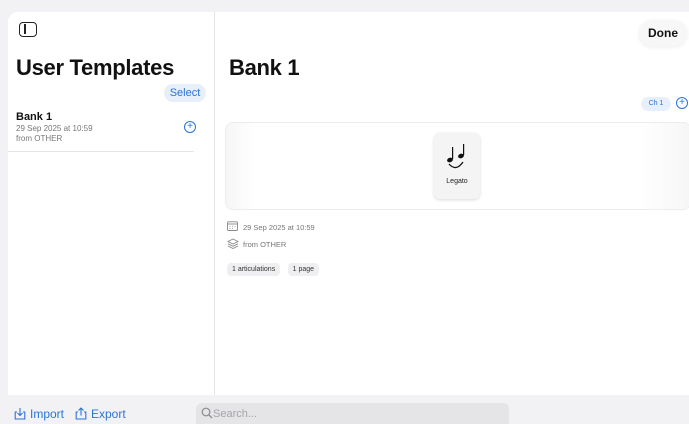  I want to click on bank-date: 29 Sep 2025 at 10:59, so click(54, 128).